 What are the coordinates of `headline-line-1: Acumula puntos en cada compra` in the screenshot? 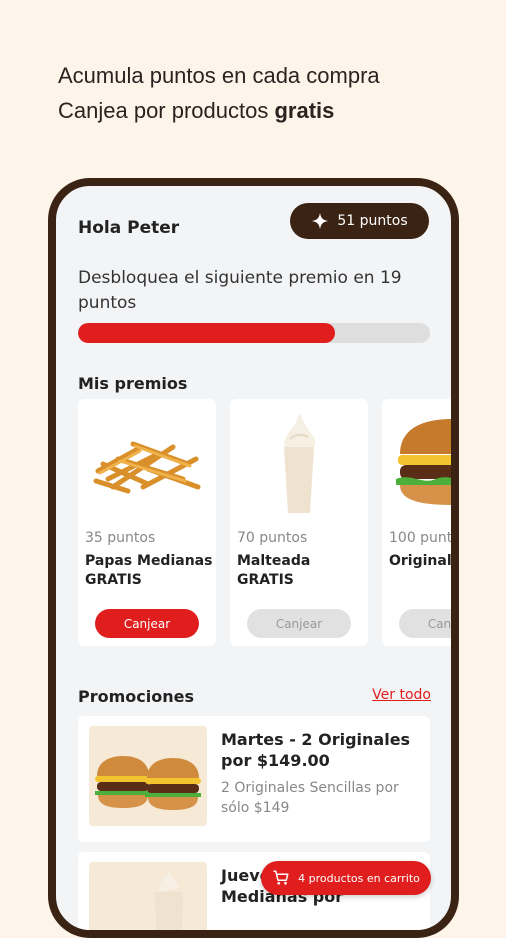 It's located at (219, 75).